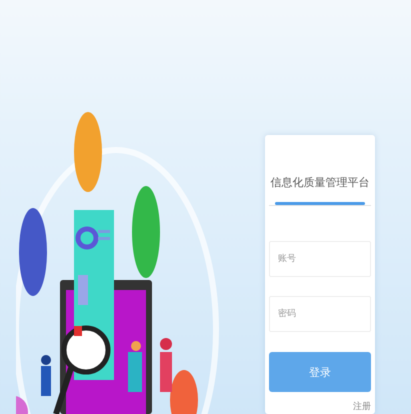 The height and width of the screenshot is (414, 411). Describe the element at coordinates (320, 314) in the screenshot. I see `input-field: 密码` at that location.